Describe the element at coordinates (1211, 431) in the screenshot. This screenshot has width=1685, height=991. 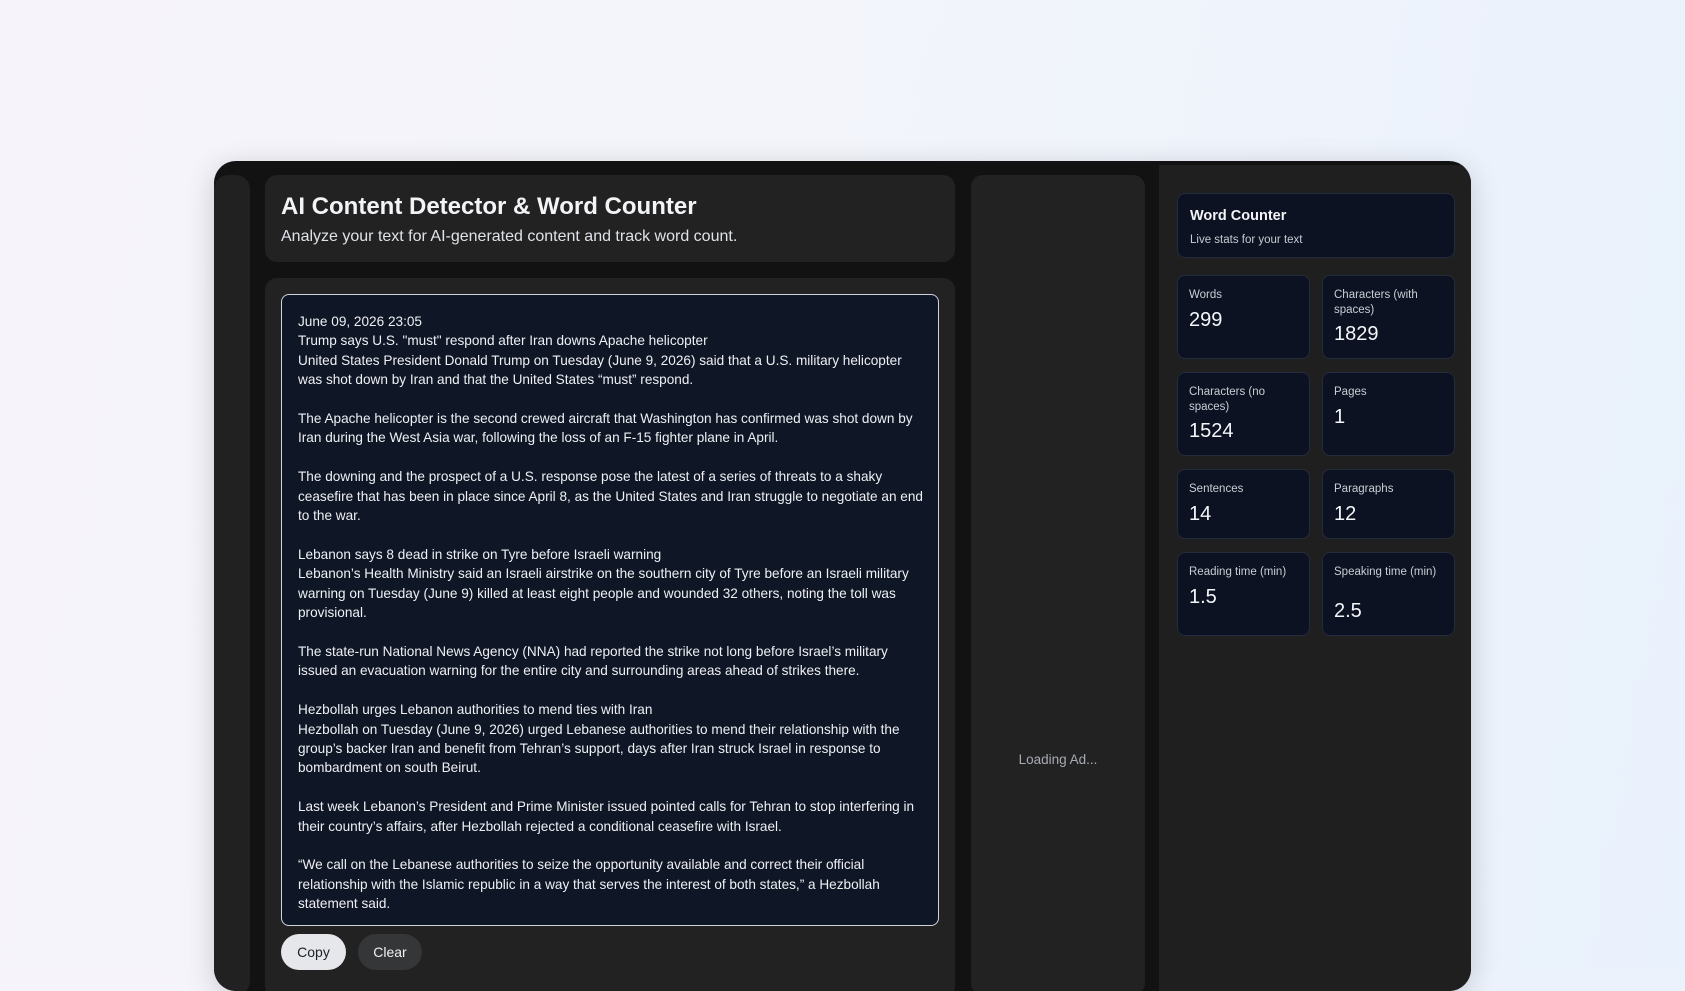
I see `stat-value: 1524` at that location.